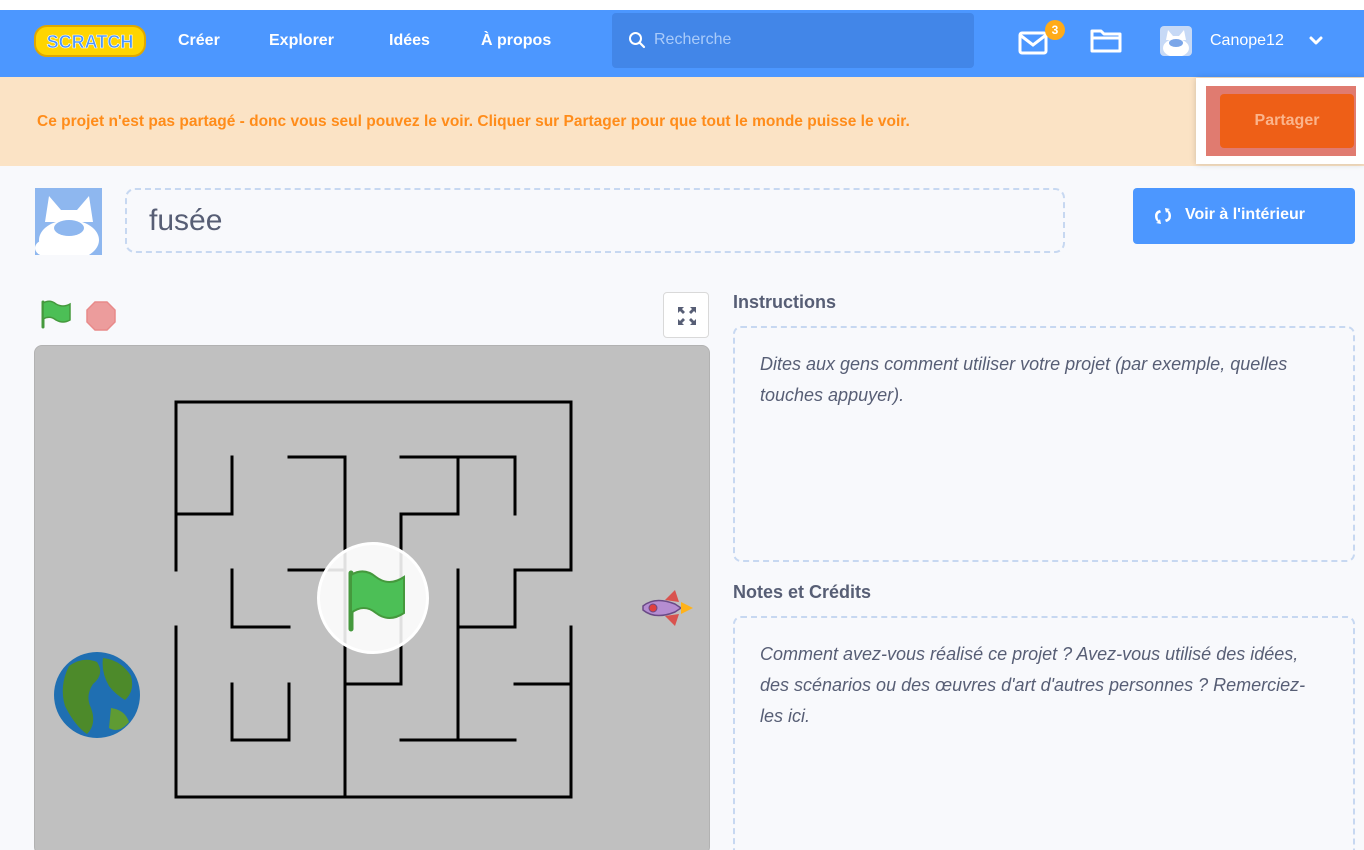 The width and height of the screenshot is (1364, 850). Describe the element at coordinates (1316, 40) in the screenshot. I see `chevron-down-icon` at that location.